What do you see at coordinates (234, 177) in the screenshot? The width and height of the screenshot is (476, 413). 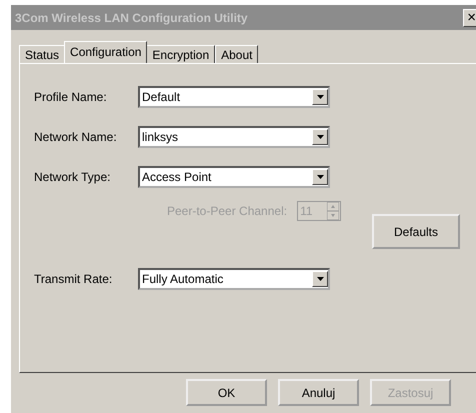 I see `dropdown: Access Point` at bounding box center [234, 177].